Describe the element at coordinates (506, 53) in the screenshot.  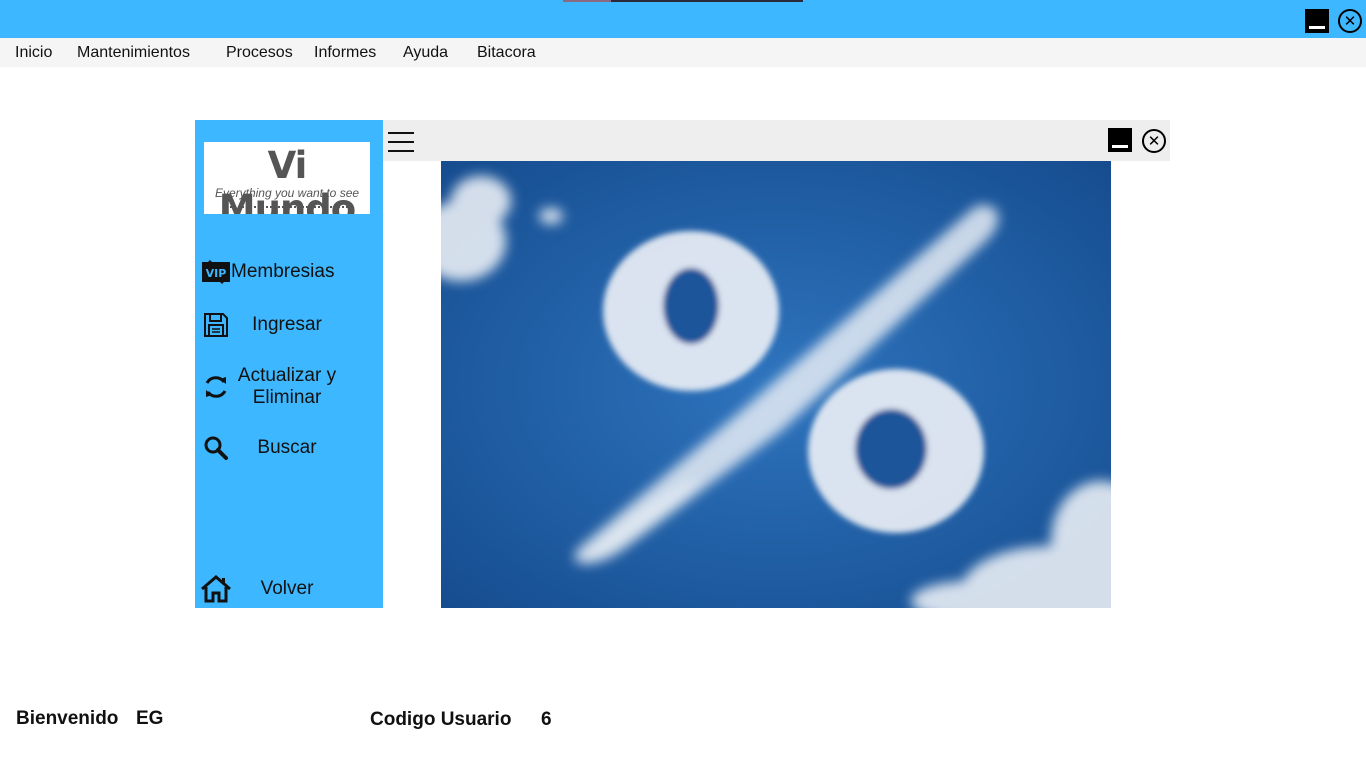
I see `menu-bitacora: Bitacora` at that location.